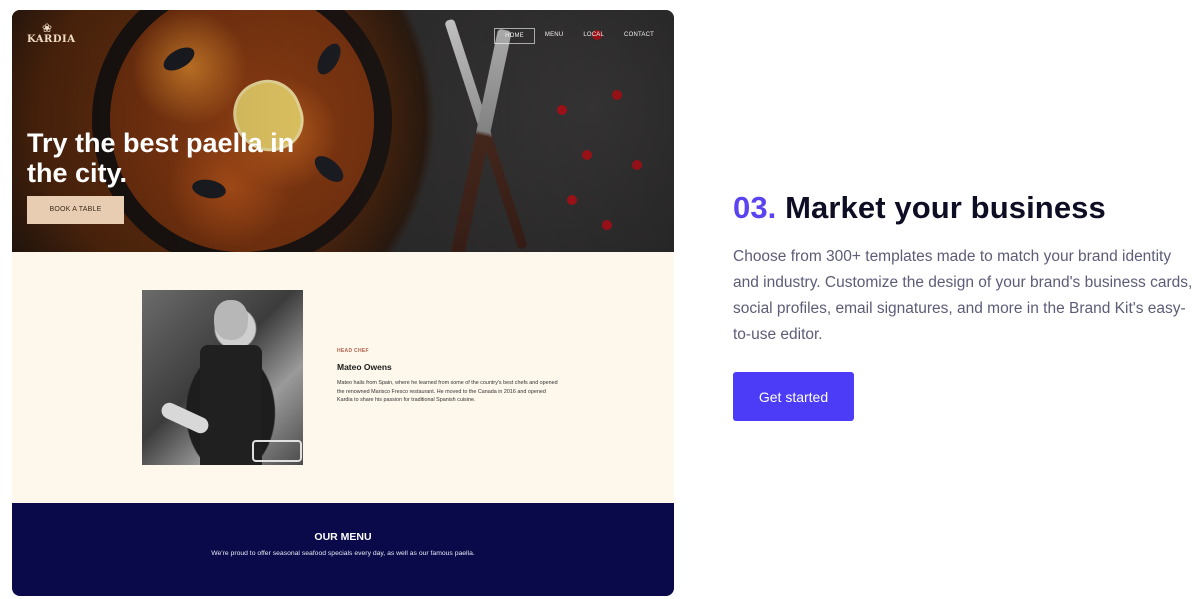  Describe the element at coordinates (277, 451) in the screenshot. I see `bowl-image` at that location.